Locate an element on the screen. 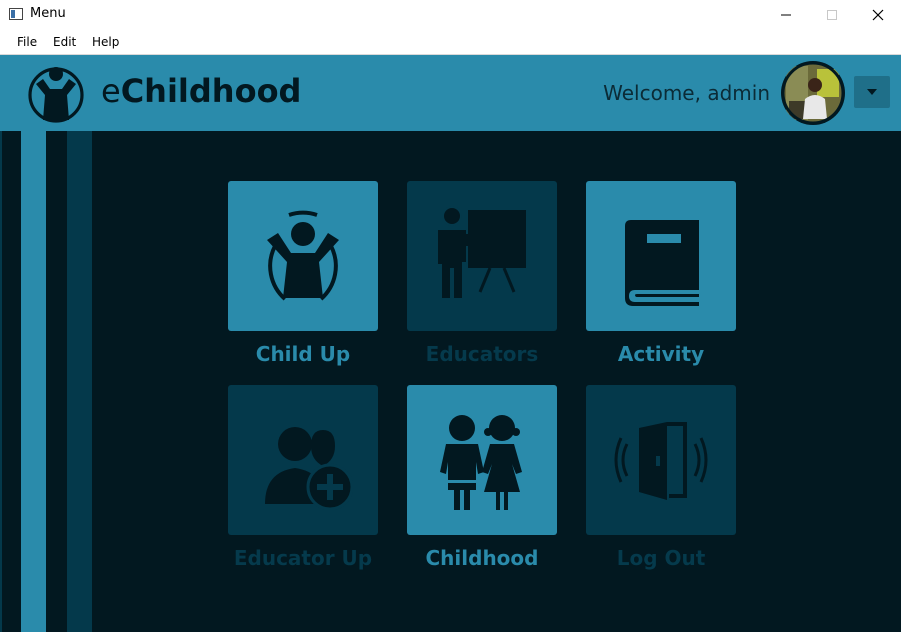 Image resolution: width=901 pixels, height=632 pixels. tile-educator-up is located at coordinates (303, 460).